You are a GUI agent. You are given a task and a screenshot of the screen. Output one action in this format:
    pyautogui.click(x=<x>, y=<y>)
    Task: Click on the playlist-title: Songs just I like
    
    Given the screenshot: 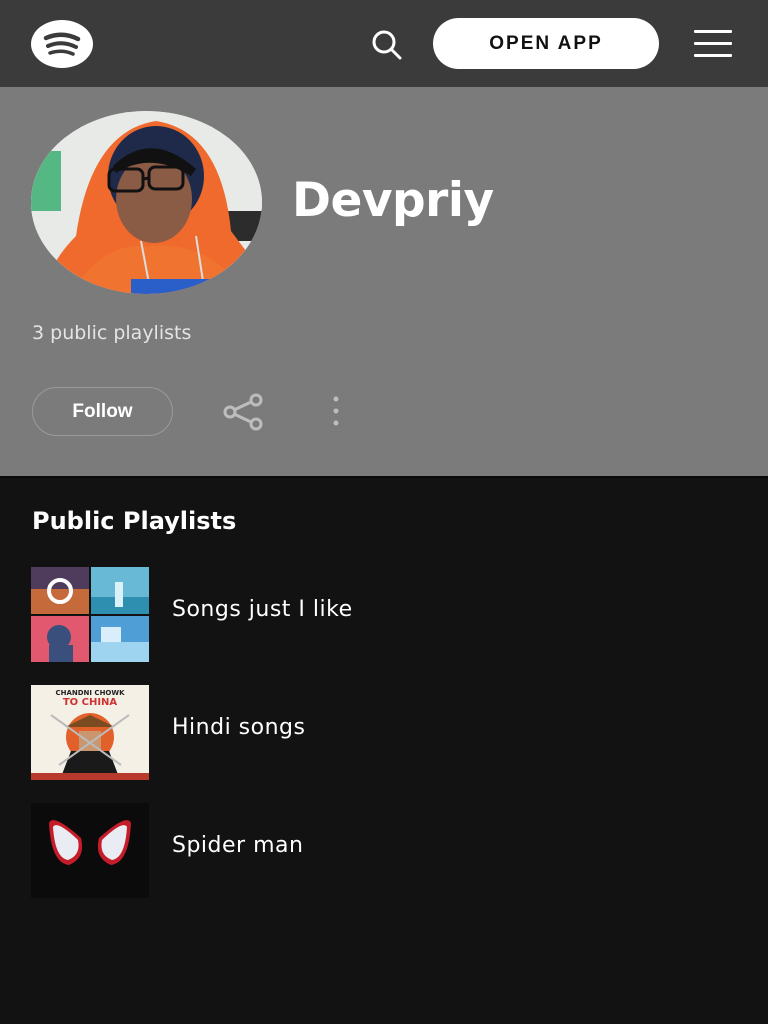 What is the action you would take?
    pyautogui.click(x=262, y=609)
    